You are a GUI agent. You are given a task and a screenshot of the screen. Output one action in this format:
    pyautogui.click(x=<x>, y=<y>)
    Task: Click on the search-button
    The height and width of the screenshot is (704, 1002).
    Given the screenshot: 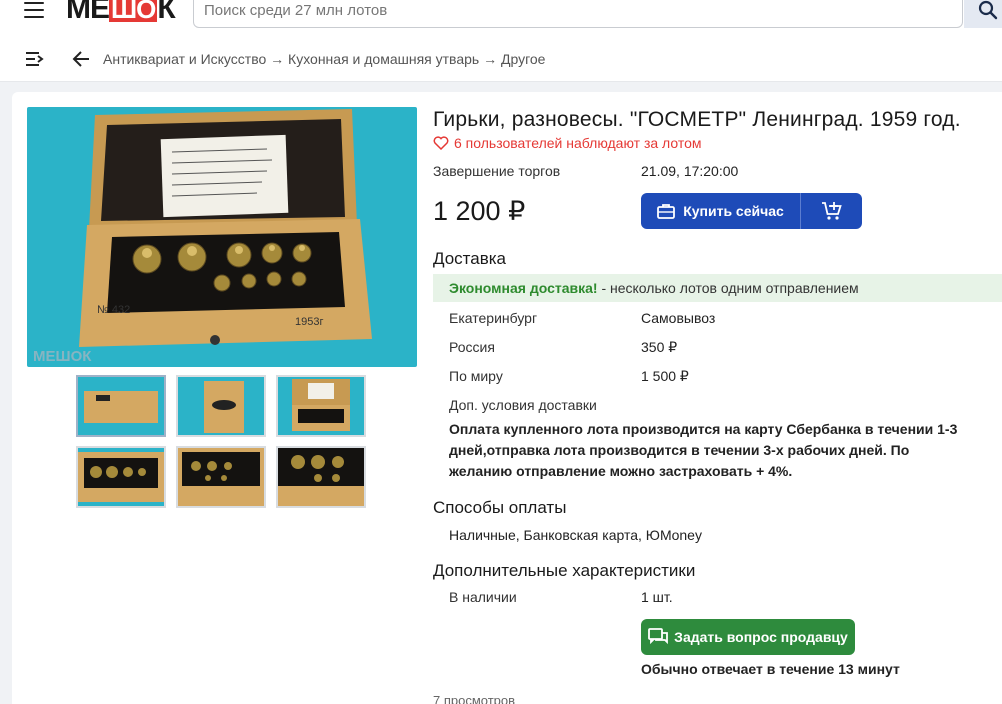 What is the action you would take?
    pyautogui.click(x=983, y=14)
    